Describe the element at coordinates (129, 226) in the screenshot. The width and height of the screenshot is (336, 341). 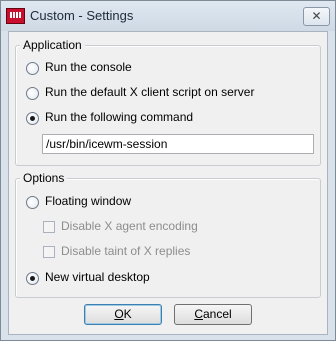
I see `disable-x-agent-encoding-label: Disable X agent encoding` at that location.